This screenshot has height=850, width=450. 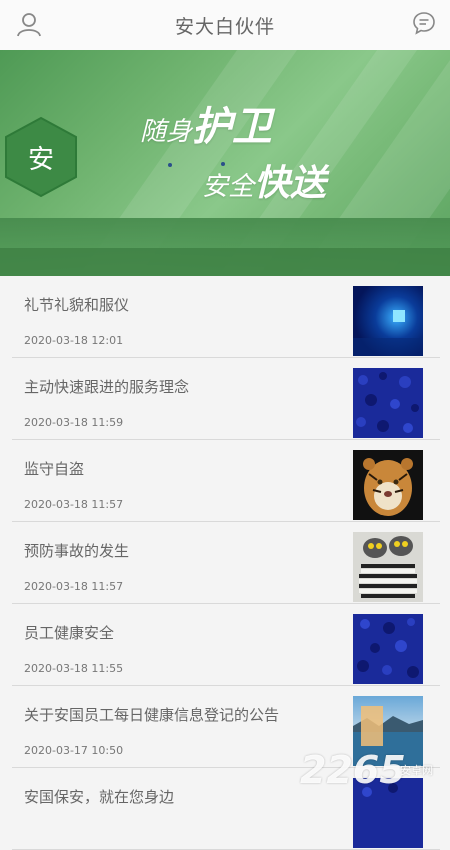 I want to click on news-headline: 主动快速跟进的服务理念, so click(x=107, y=387).